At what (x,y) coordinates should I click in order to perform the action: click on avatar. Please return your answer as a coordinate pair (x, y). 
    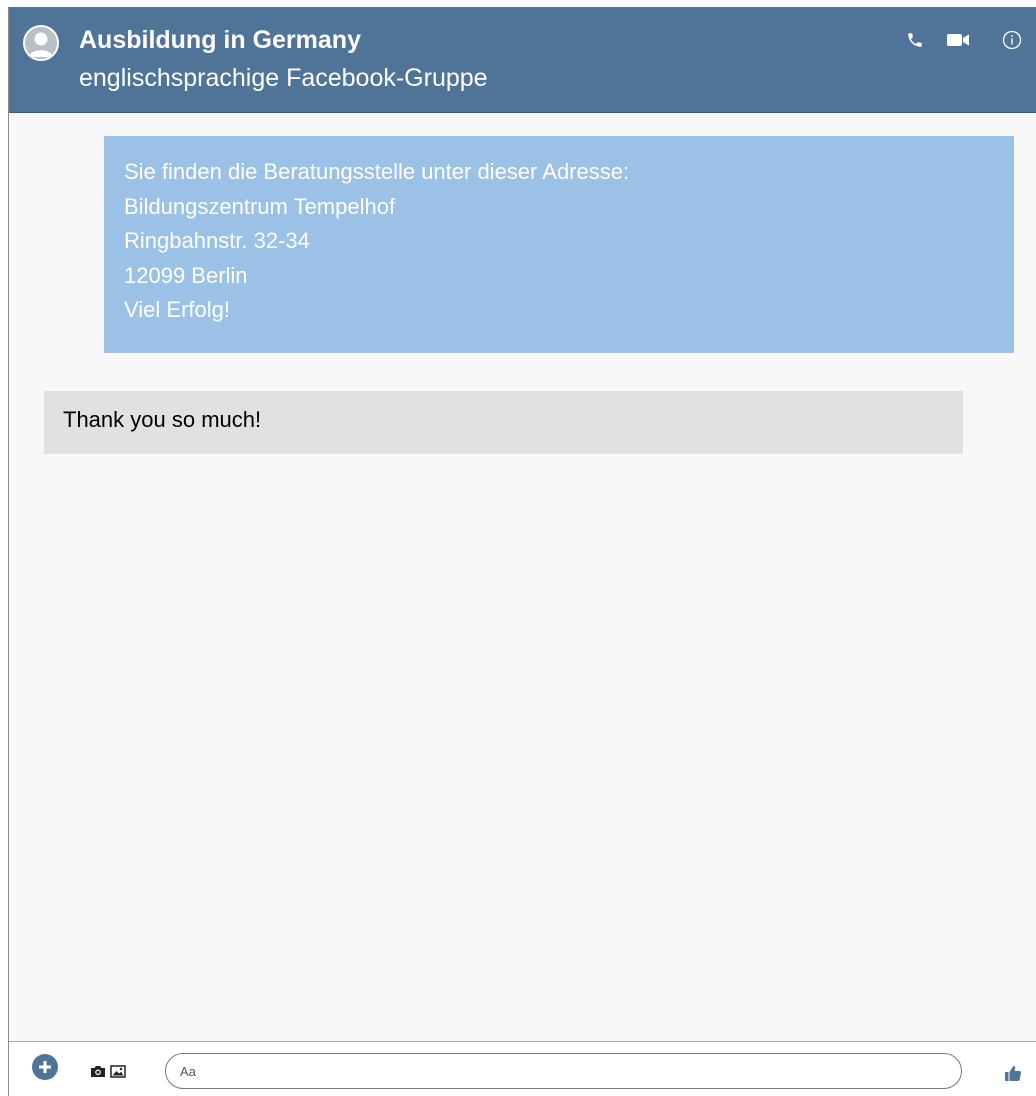
    Looking at the image, I should click on (41, 43).